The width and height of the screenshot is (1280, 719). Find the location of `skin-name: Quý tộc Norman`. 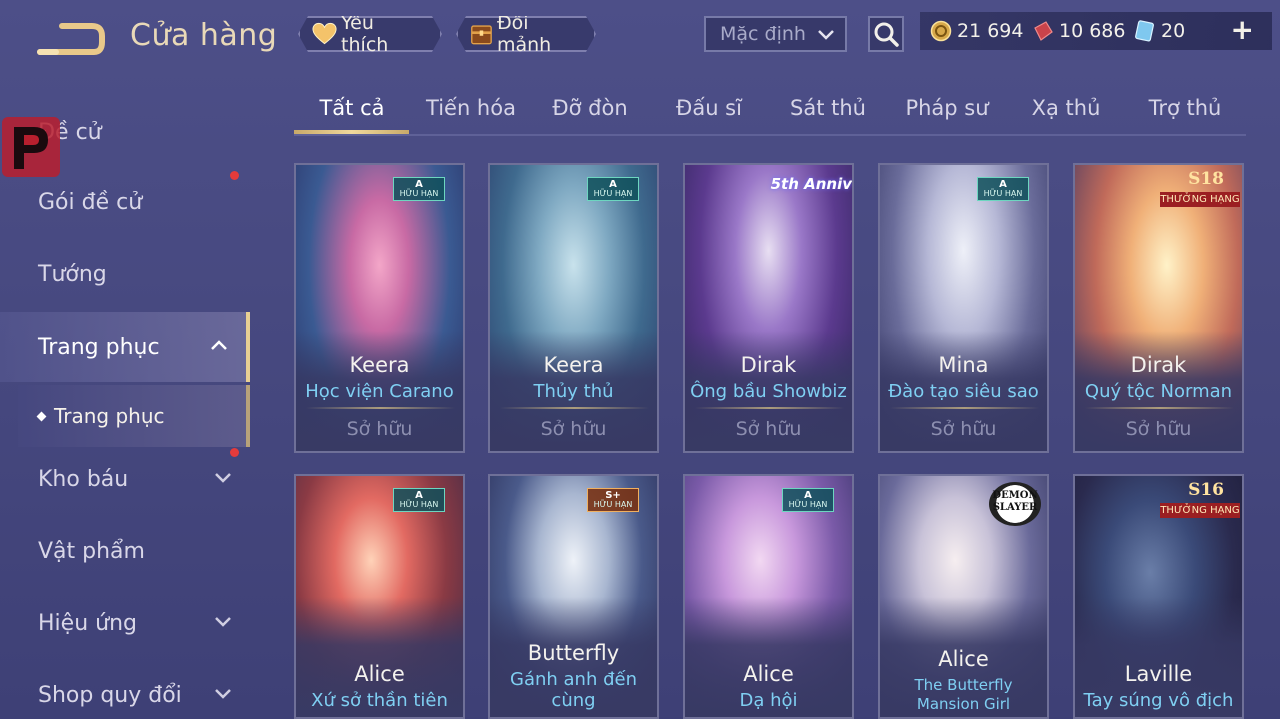

skin-name: Quý tộc Norman is located at coordinates (1158, 391).